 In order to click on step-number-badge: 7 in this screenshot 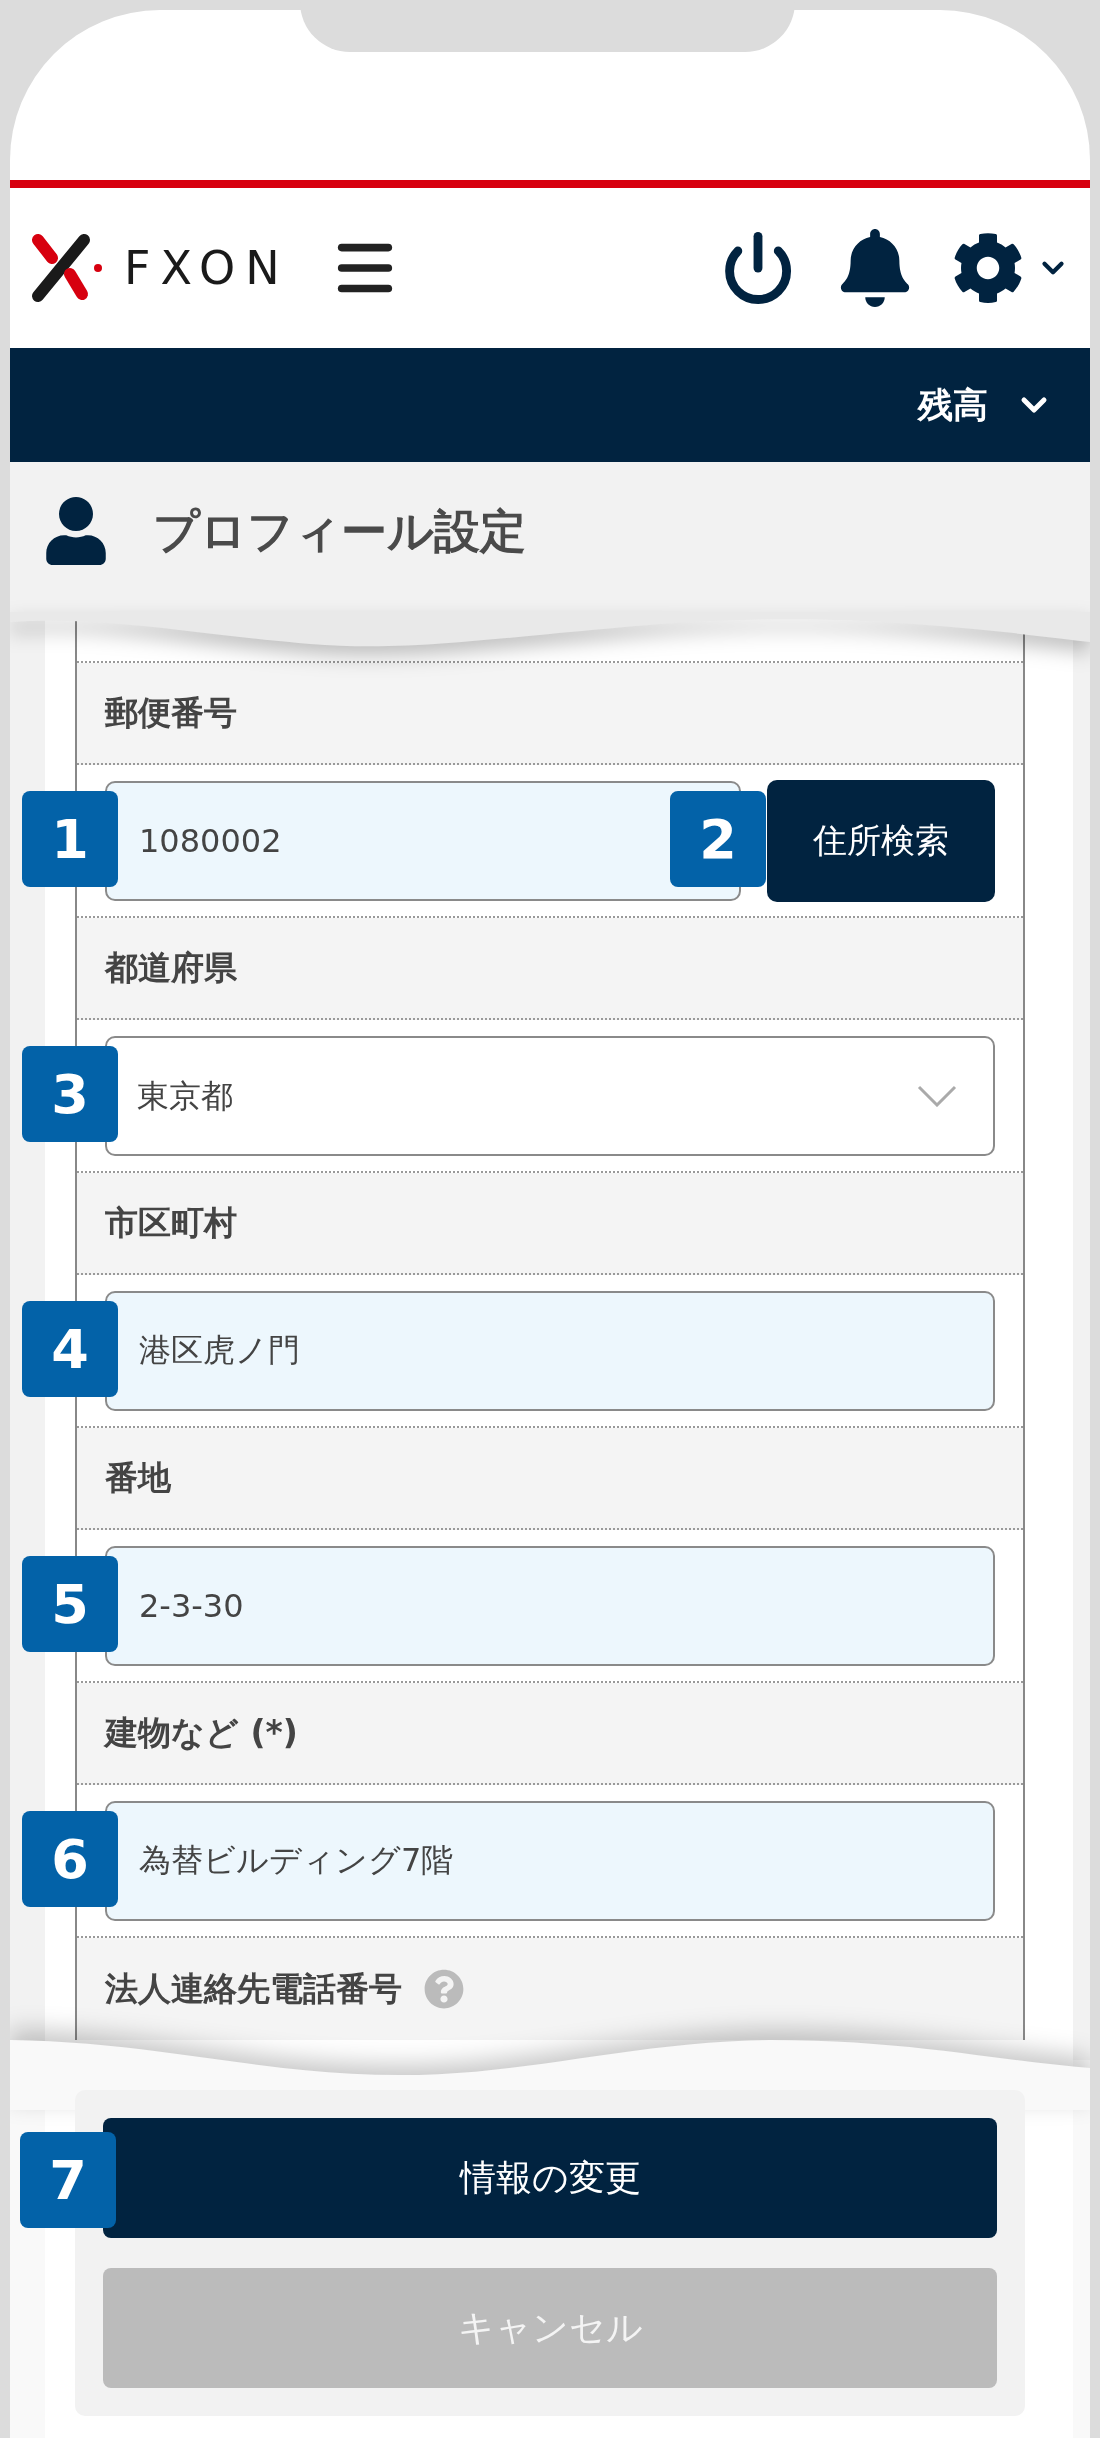, I will do `click(68, 2180)`.